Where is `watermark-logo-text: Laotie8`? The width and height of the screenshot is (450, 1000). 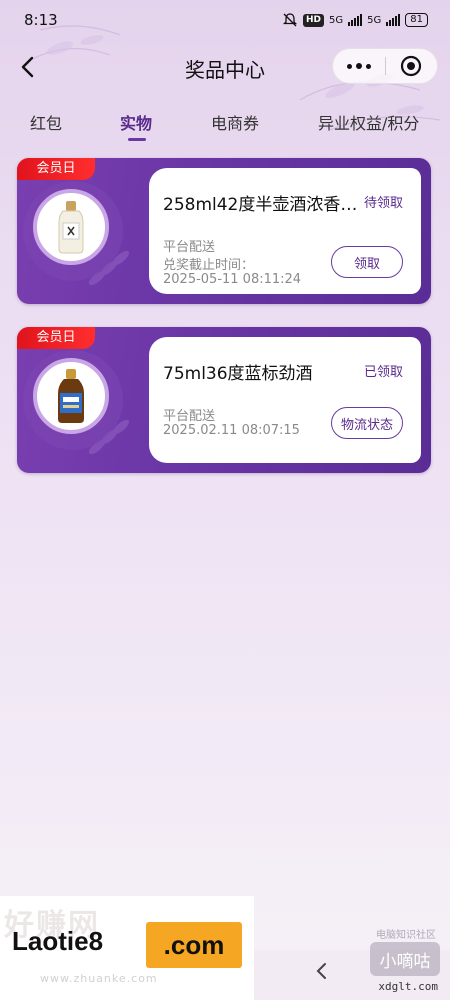
watermark-logo-text: Laotie8 is located at coordinates (58, 941).